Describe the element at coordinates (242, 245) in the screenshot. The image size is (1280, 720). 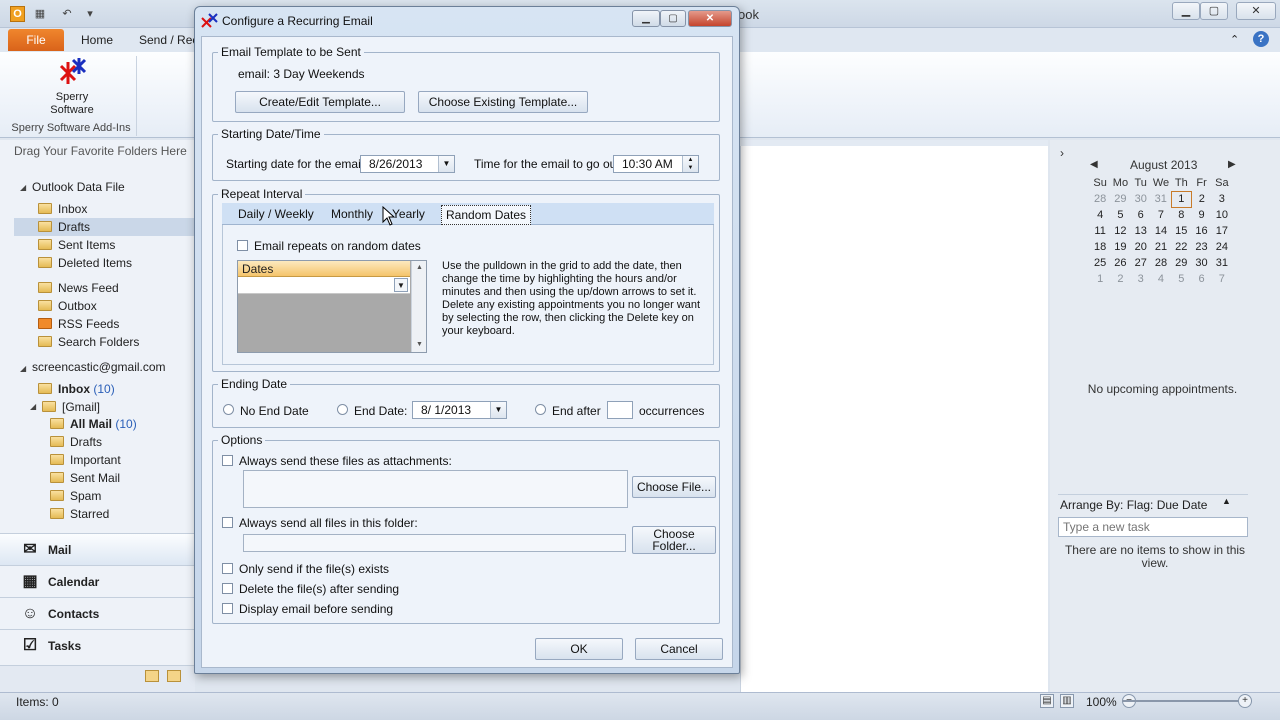
I see `random-dates-checkbox` at that location.